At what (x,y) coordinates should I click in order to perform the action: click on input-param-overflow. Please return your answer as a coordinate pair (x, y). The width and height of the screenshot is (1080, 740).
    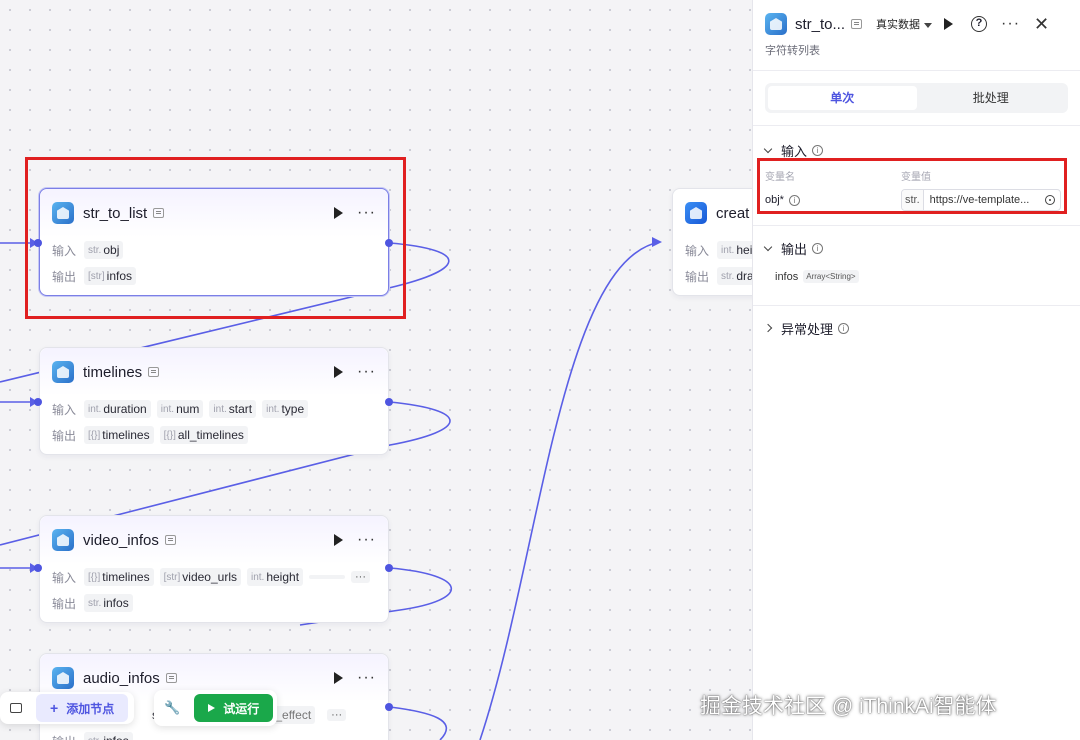
    Looking at the image, I should click on (327, 577).